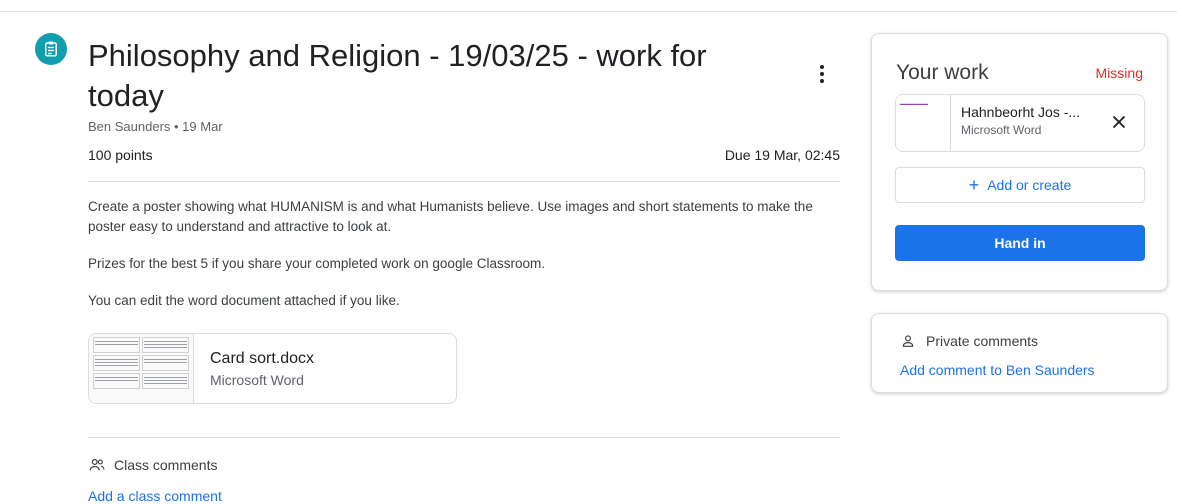 Image resolution: width=1177 pixels, height=504 pixels. I want to click on attachment-name: Card sort.docx, so click(262, 358).